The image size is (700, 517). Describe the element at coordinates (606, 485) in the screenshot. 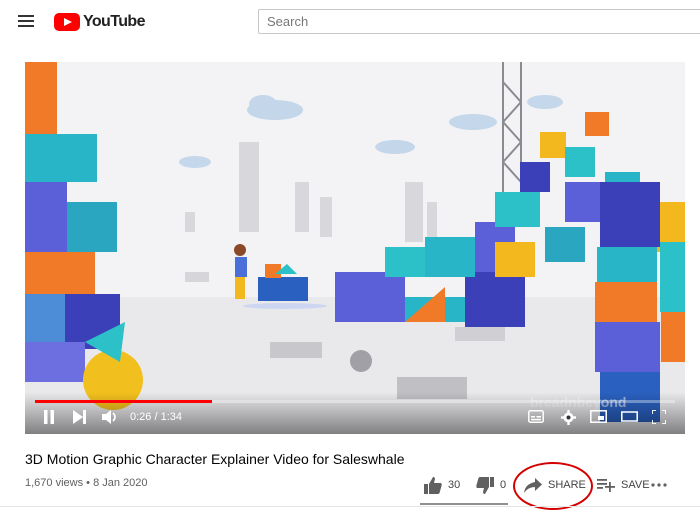

I see `playlist-add-icon` at that location.